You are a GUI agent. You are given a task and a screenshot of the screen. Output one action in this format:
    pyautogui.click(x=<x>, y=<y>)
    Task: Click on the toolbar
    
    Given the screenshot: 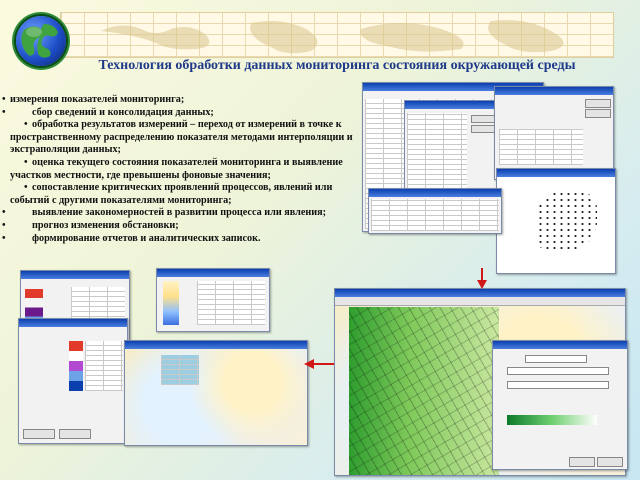 What is the action you would take?
    pyautogui.click(x=480, y=301)
    